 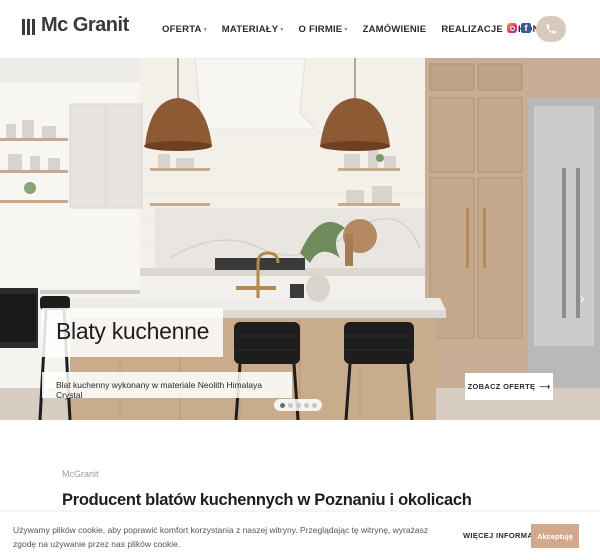 What do you see at coordinates (501, 386) in the screenshot?
I see `see-offer-label: ZOBACZ OFERTĘ` at bounding box center [501, 386].